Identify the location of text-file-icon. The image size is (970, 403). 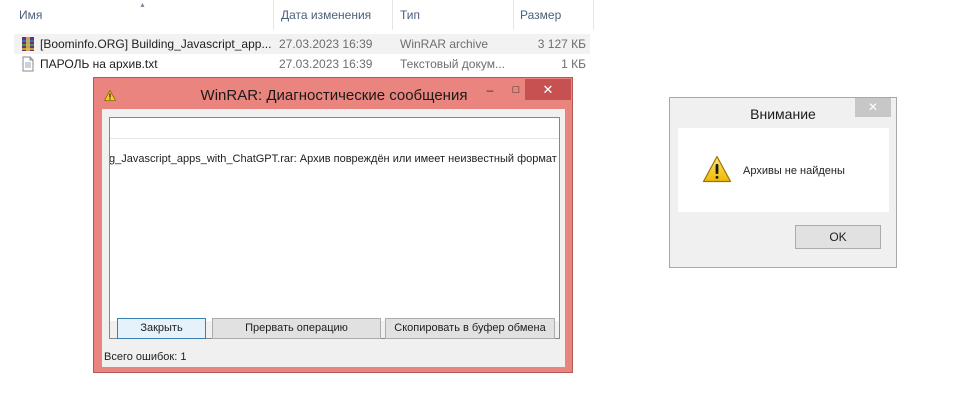
(28, 64).